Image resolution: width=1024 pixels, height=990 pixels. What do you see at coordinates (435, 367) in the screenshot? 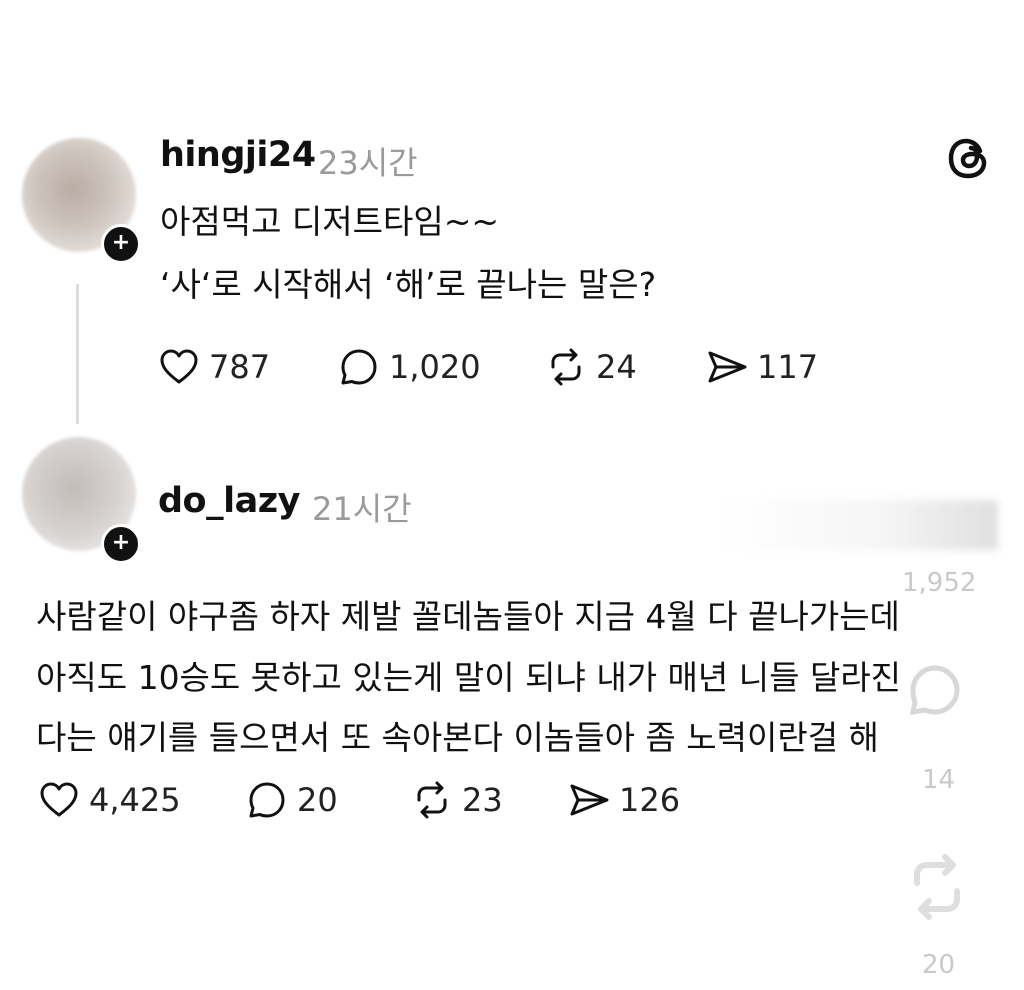
I see `post1-reply-count: 1,020` at bounding box center [435, 367].